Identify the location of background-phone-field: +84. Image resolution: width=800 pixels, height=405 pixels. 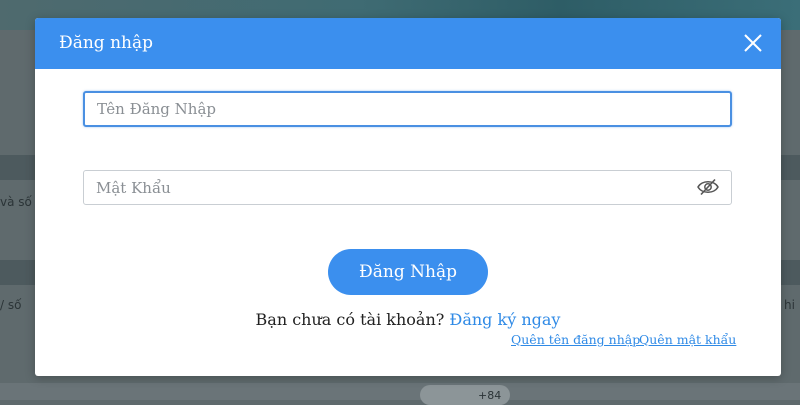
(465, 395).